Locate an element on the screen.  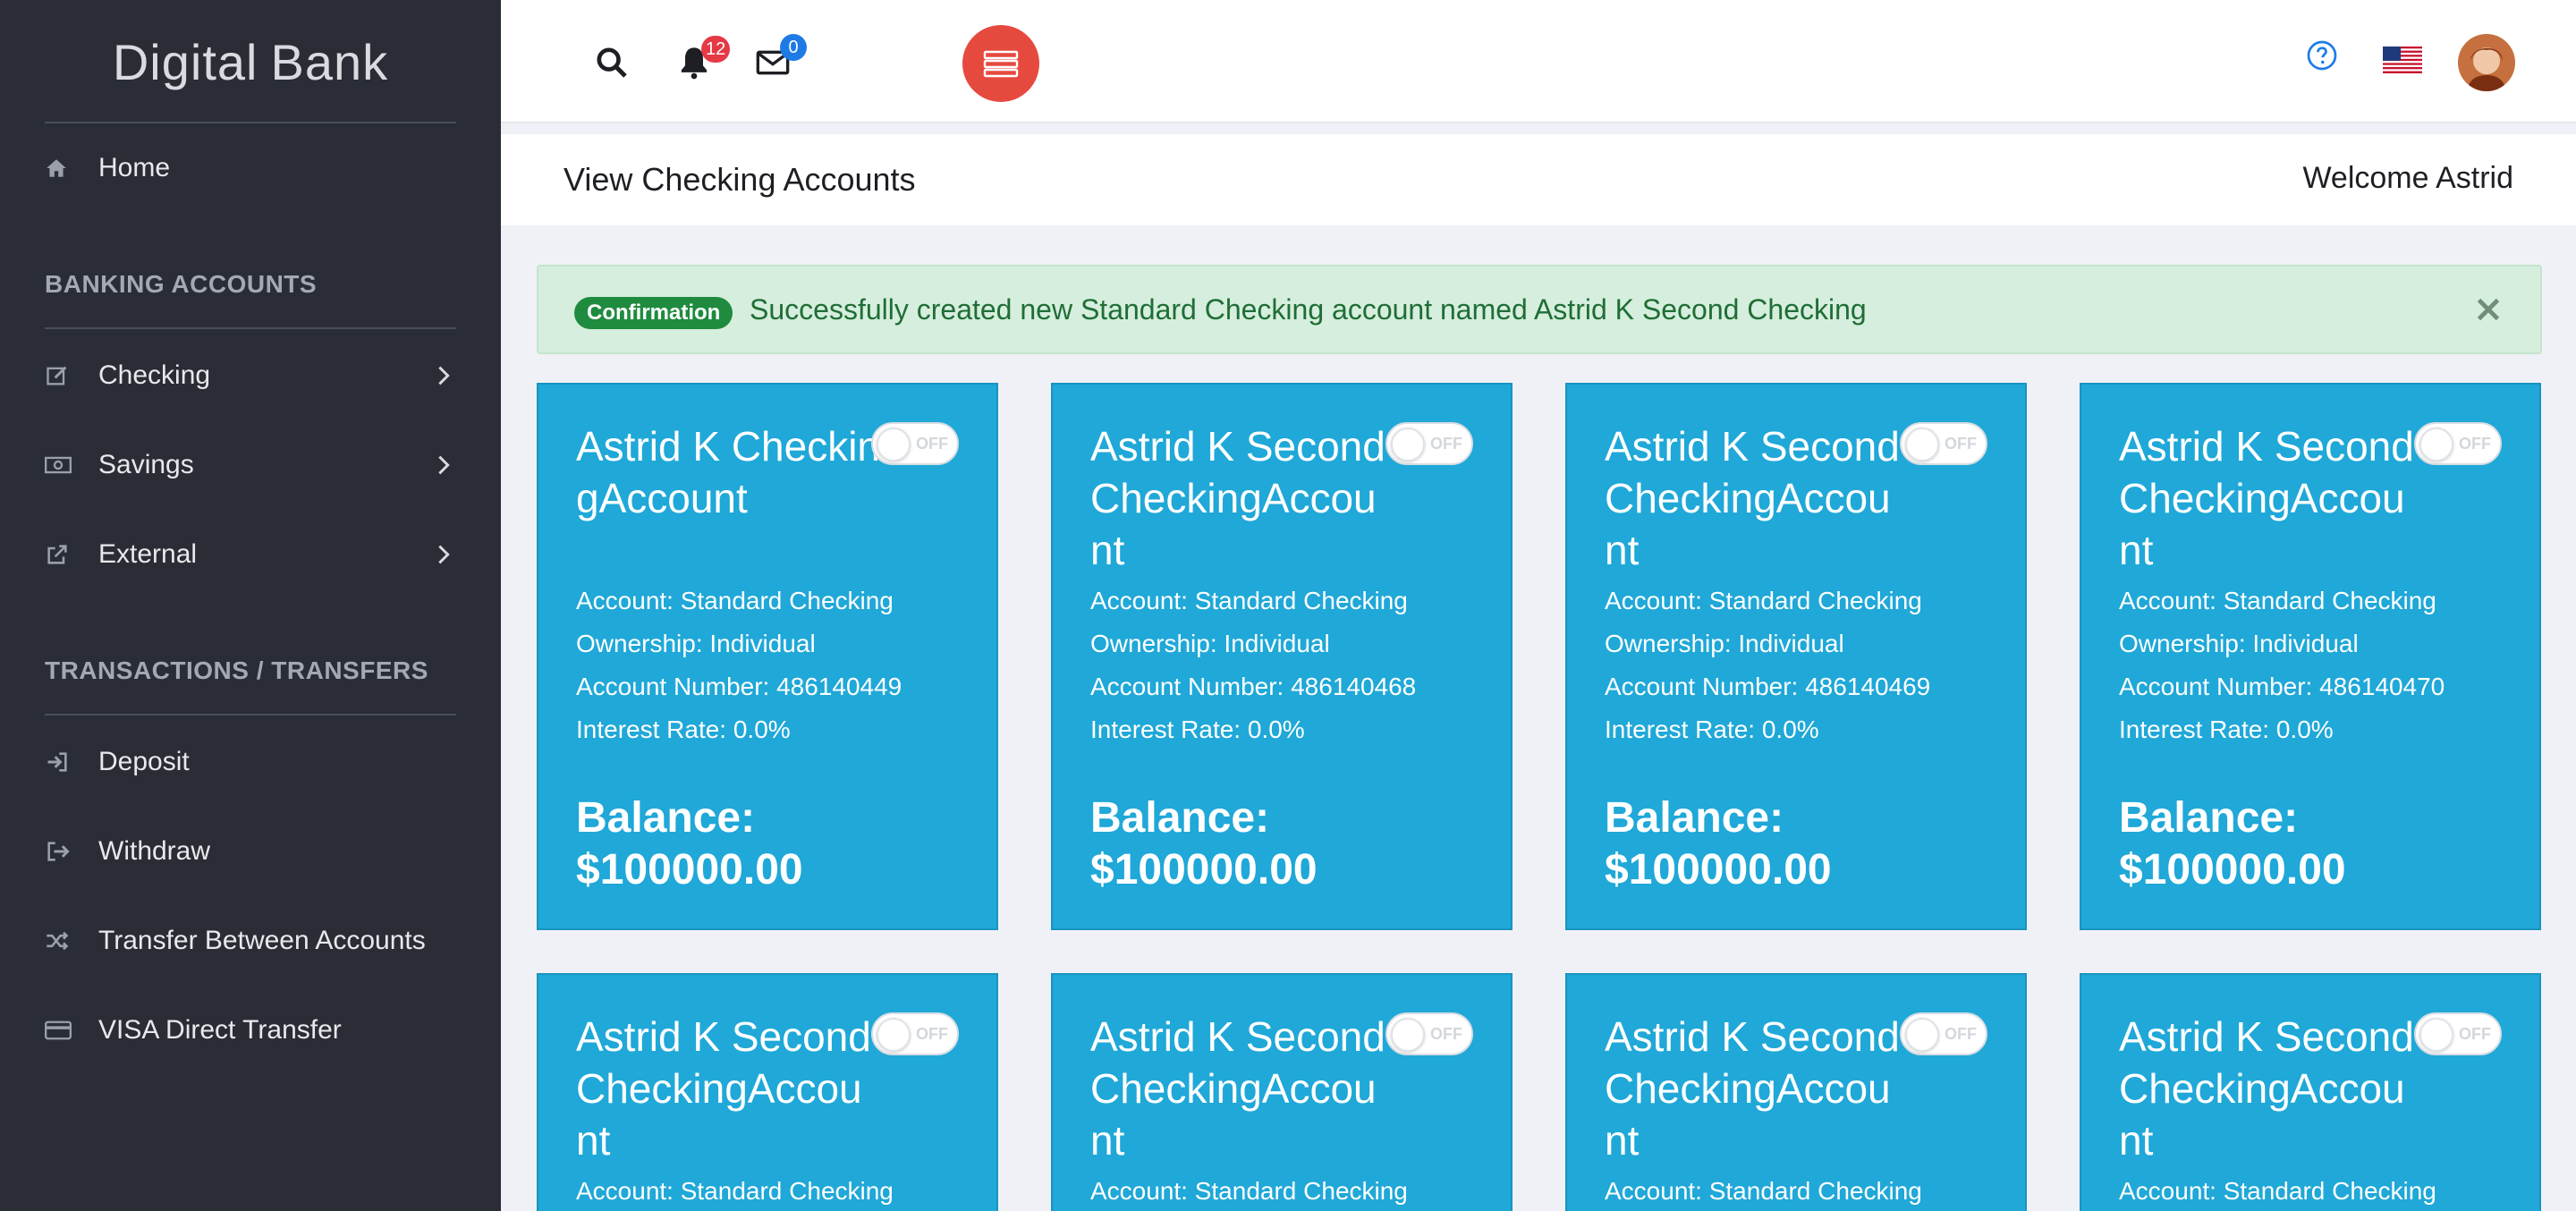
sign-out-icon is located at coordinates (71, 851).